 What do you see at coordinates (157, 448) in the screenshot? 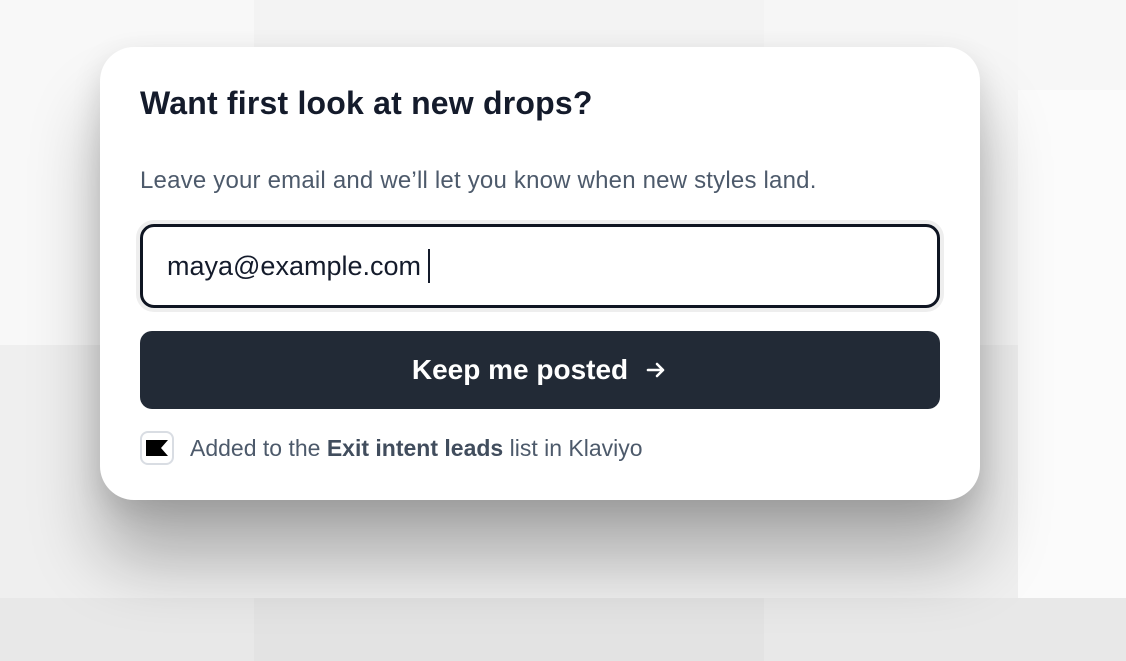
I see `klaviyo-flag-icon` at bounding box center [157, 448].